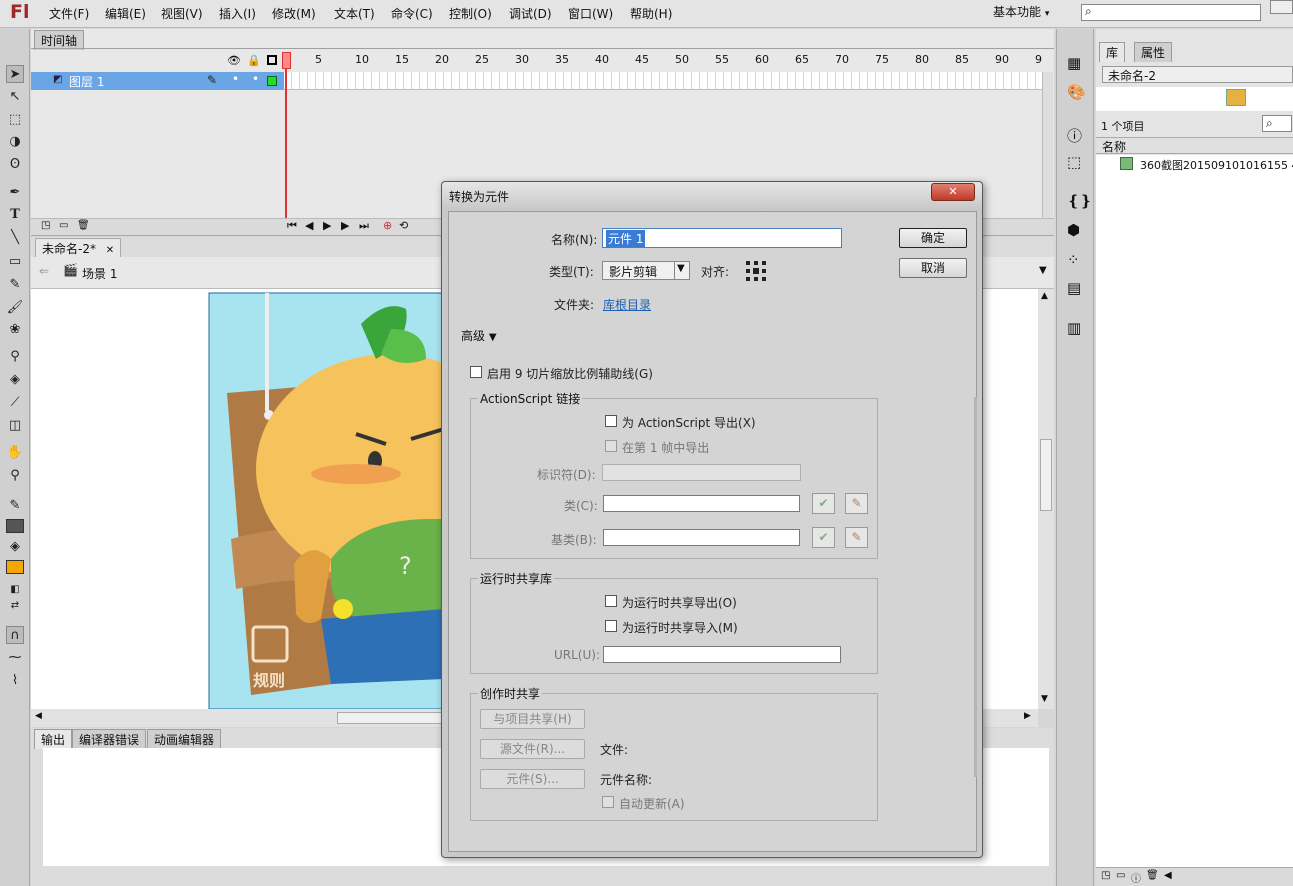 The image size is (1293, 886). What do you see at coordinates (99, 273) in the screenshot?
I see `scene-name: 场景 1` at bounding box center [99, 273].